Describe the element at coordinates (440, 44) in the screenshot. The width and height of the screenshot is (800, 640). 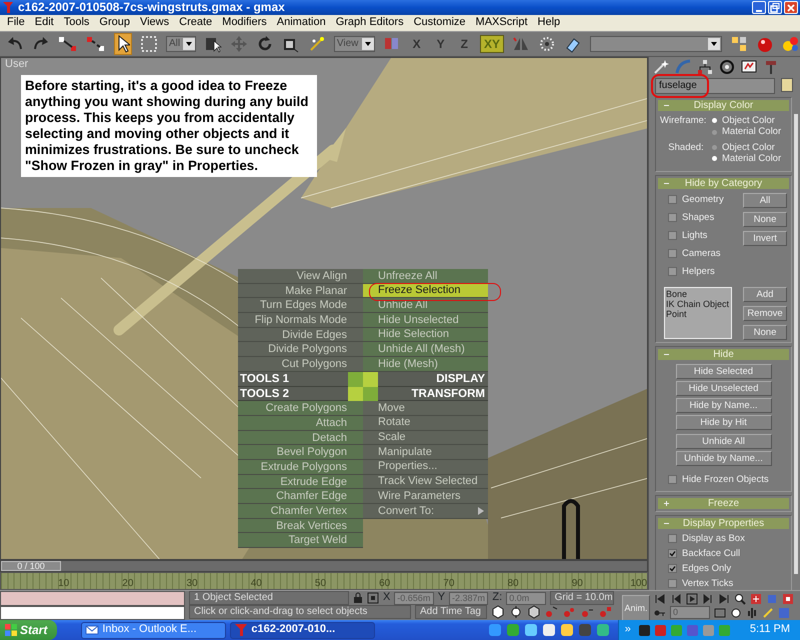
I see `axis-constraint-button: Y` at that location.